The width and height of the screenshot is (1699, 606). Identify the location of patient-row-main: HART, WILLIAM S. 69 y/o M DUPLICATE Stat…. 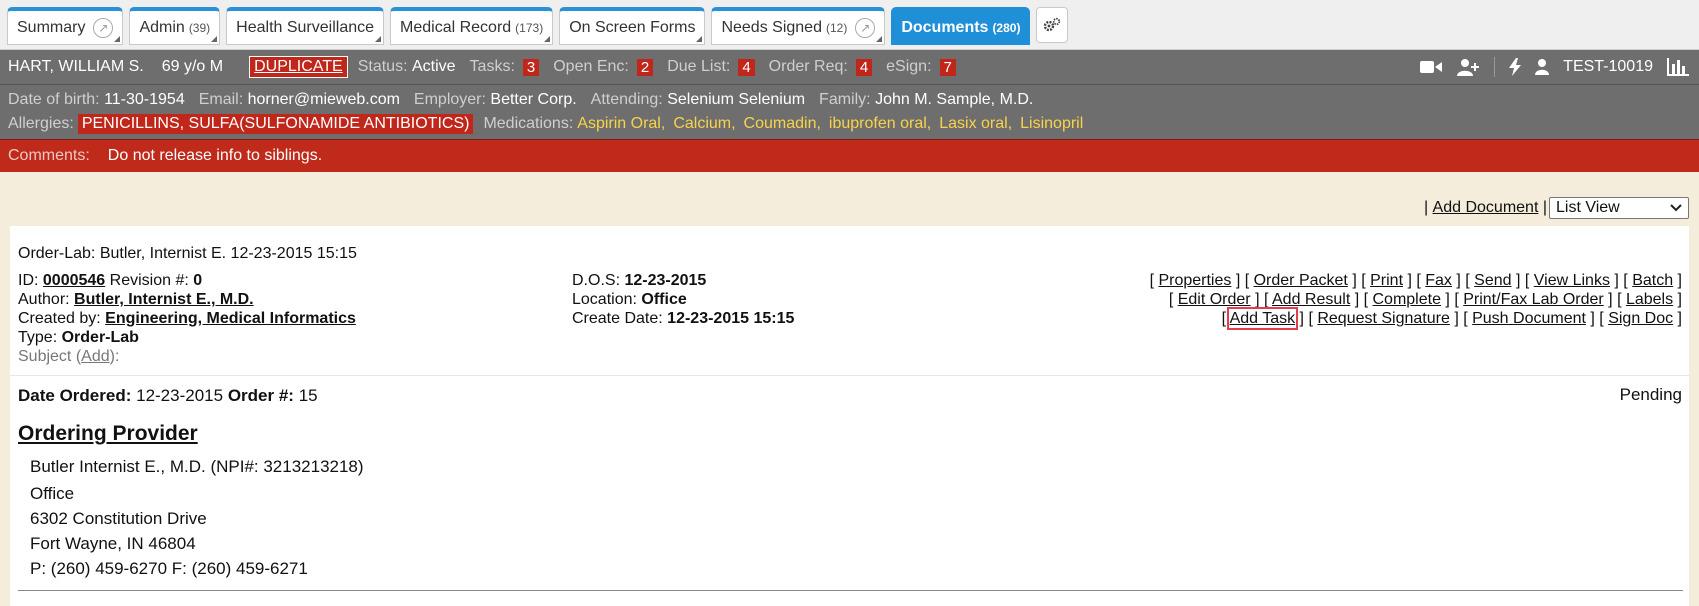
(849, 67).